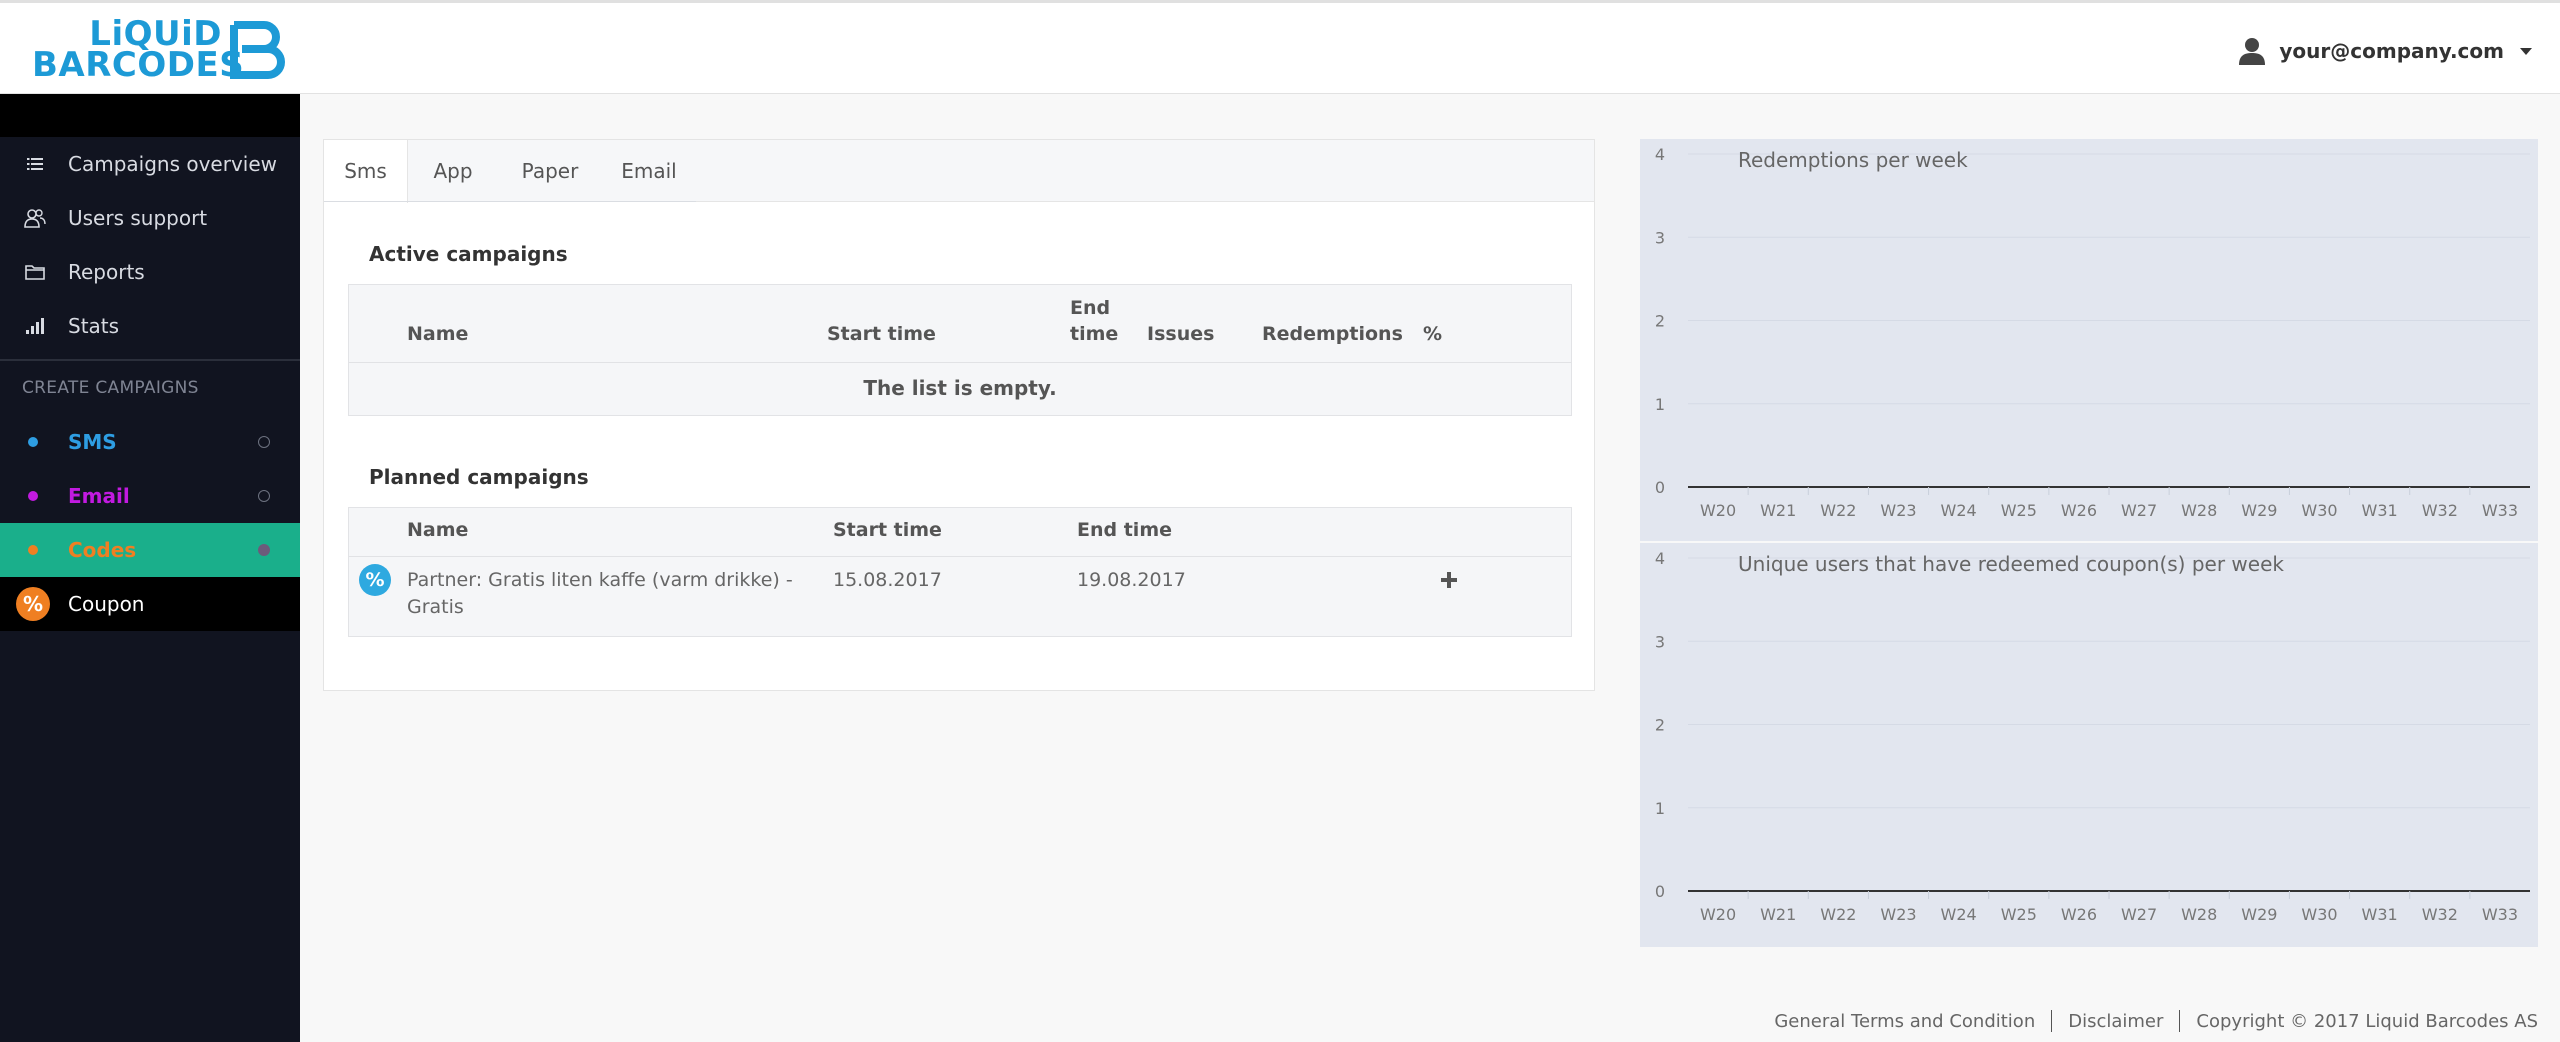  What do you see at coordinates (150, 442) in the screenshot?
I see `create-sms-campaign: SMS` at bounding box center [150, 442].